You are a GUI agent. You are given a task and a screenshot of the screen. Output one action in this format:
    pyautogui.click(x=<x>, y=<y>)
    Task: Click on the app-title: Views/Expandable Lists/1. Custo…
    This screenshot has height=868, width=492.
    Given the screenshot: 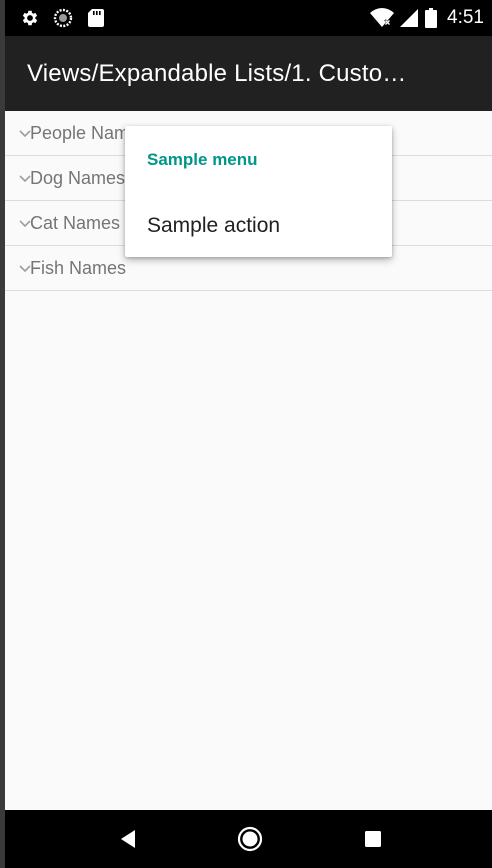 What is the action you would take?
    pyautogui.click(x=217, y=73)
    